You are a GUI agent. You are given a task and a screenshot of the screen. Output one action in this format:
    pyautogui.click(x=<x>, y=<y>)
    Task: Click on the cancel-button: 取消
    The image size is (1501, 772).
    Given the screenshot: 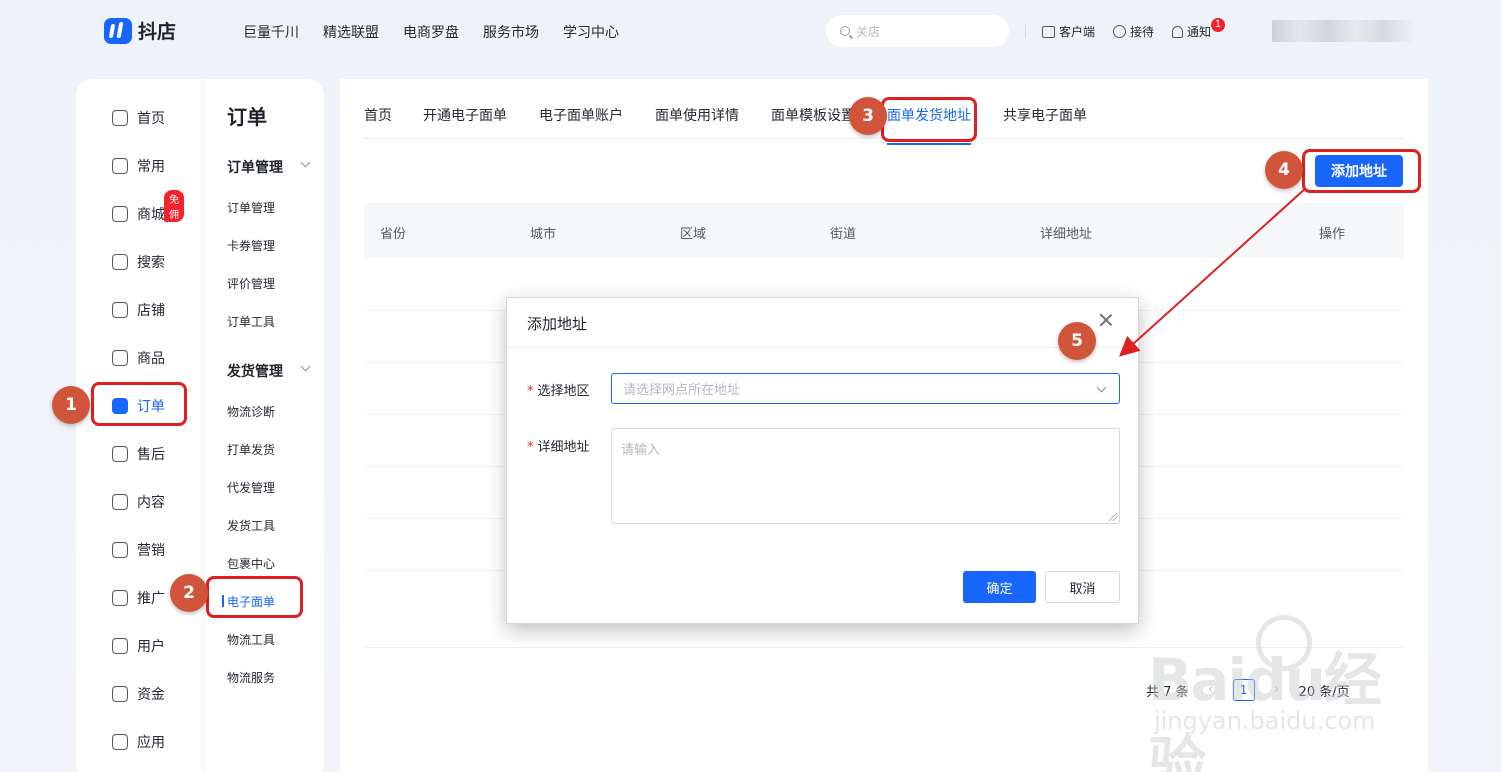 What is the action you would take?
    pyautogui.click(x=1082, y=587)
    